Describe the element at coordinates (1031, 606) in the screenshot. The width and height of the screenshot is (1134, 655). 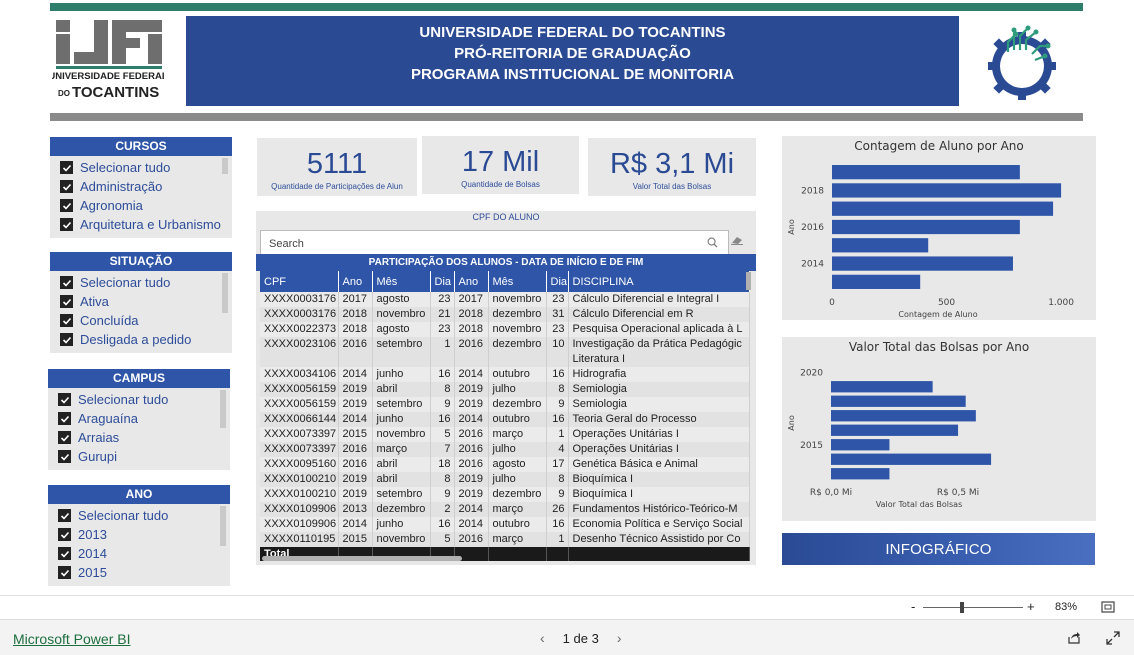
I see `zoom-in-button: +` at that location.